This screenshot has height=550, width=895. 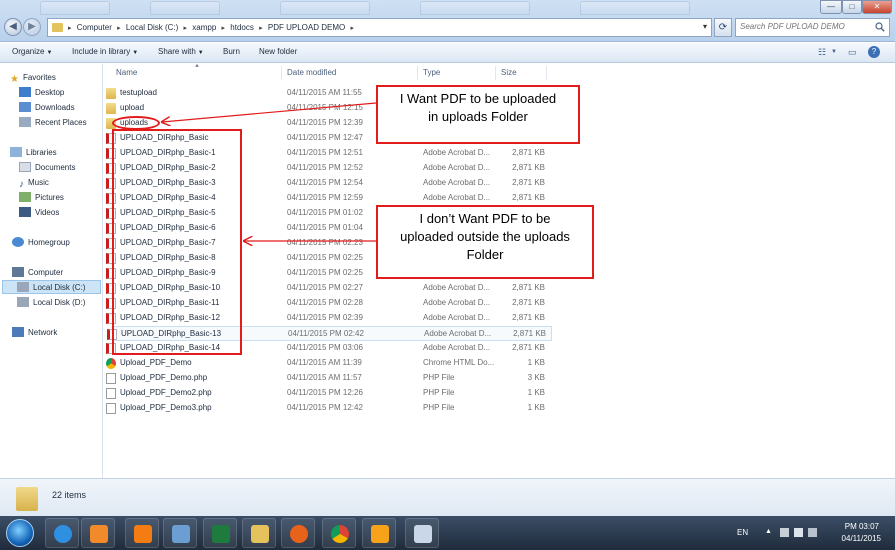 I want to click on taskbar-explorer, so click(x=259, y=533).